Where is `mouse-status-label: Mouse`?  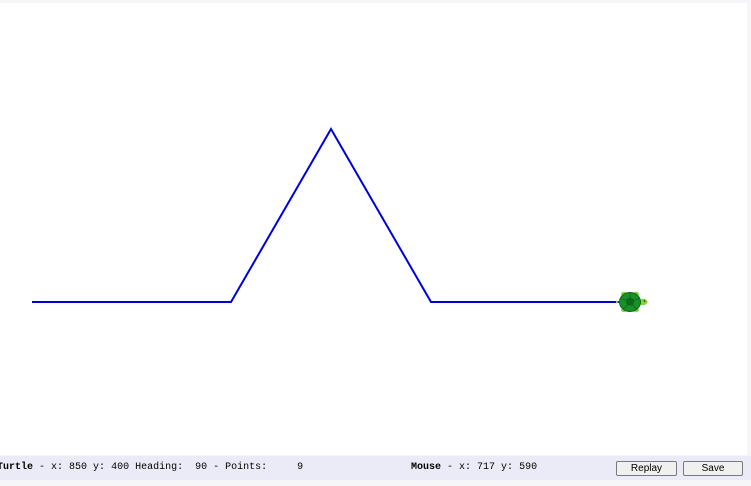 mouse-status-label: Mouse is located at coordinates (426, 467).